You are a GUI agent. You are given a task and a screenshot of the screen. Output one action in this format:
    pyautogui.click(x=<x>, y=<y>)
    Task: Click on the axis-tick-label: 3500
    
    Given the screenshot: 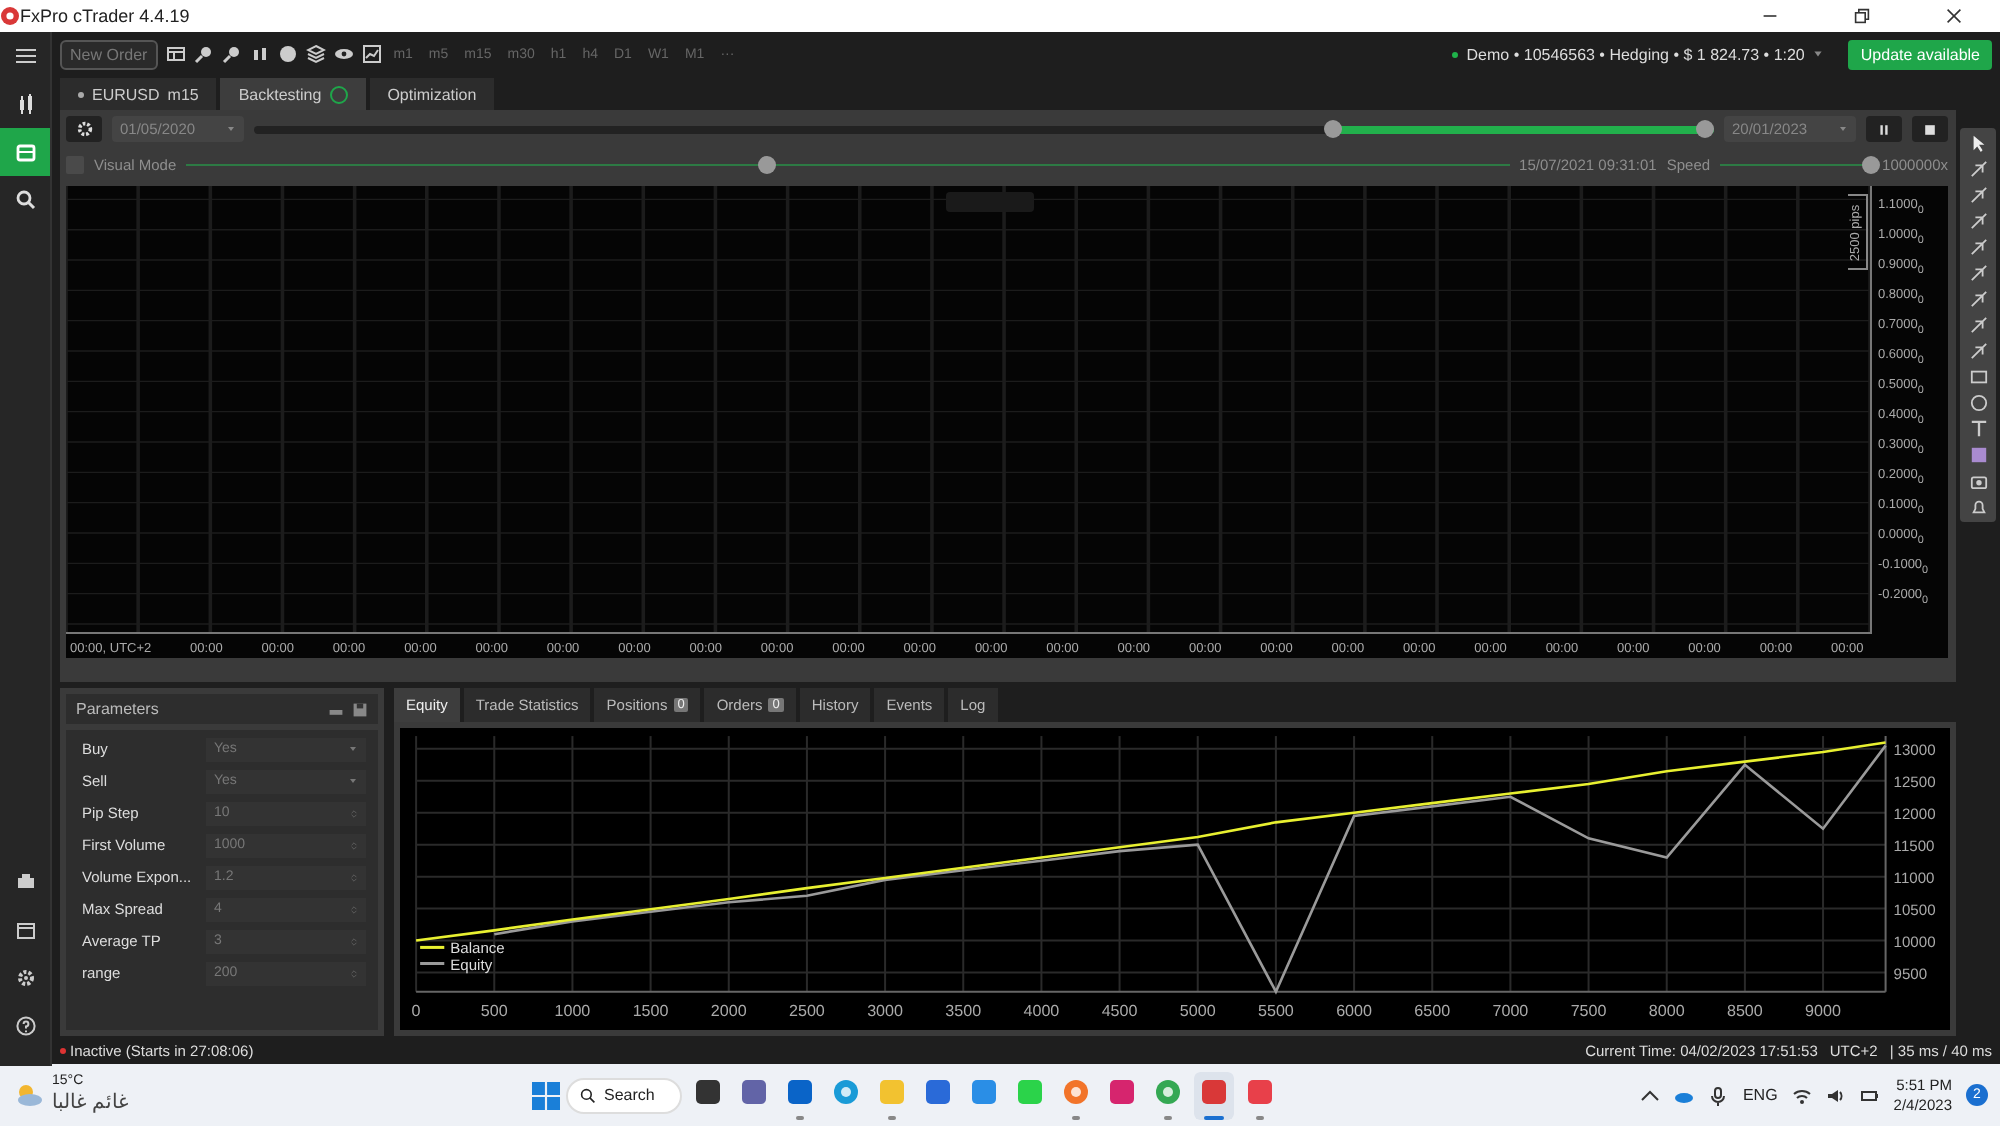 What is the action you would take?
    pyautogui.click(x=963, y=1010)
    